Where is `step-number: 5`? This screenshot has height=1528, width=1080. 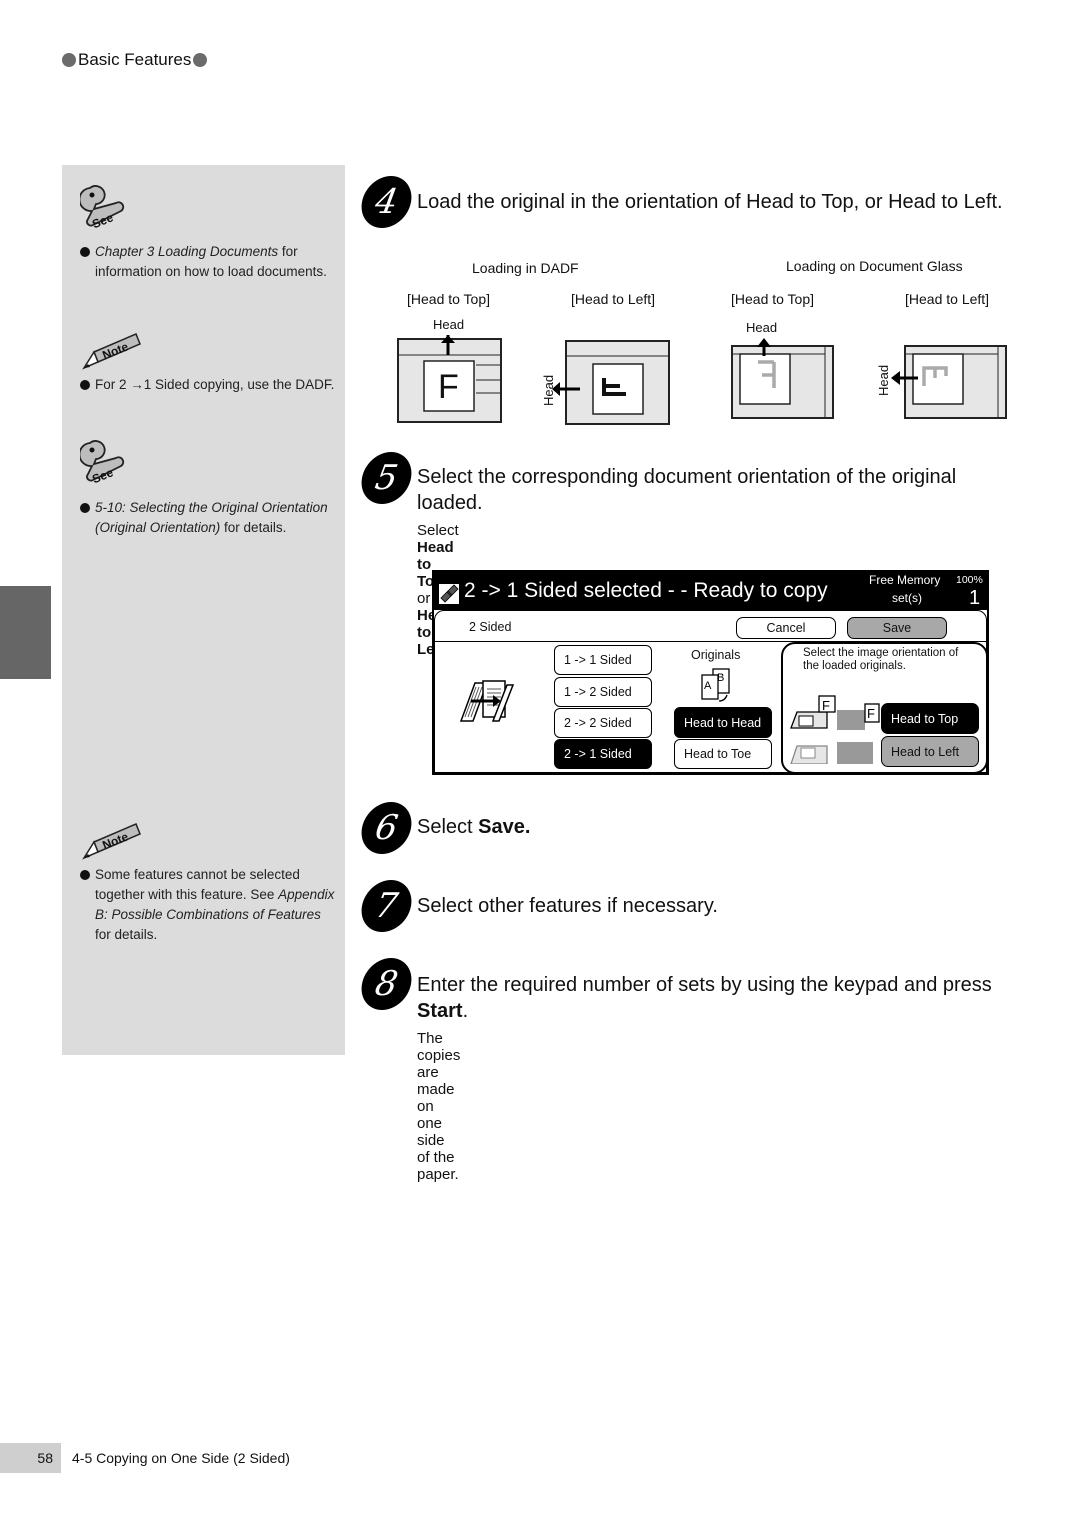
step-number: 5 is located at coordinates (386, 478).